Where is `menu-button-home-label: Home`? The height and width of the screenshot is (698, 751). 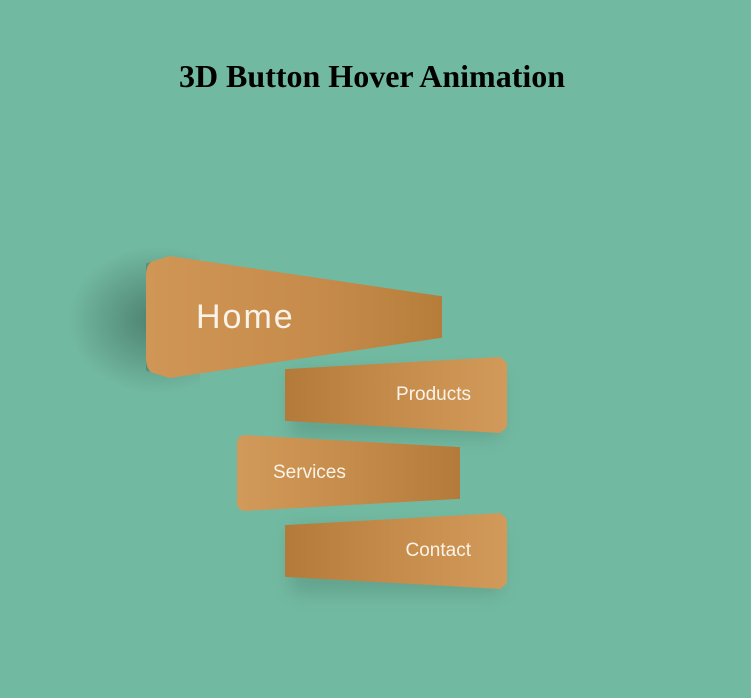
menu-button-home-label: Home is located at coordinates (245, 316).